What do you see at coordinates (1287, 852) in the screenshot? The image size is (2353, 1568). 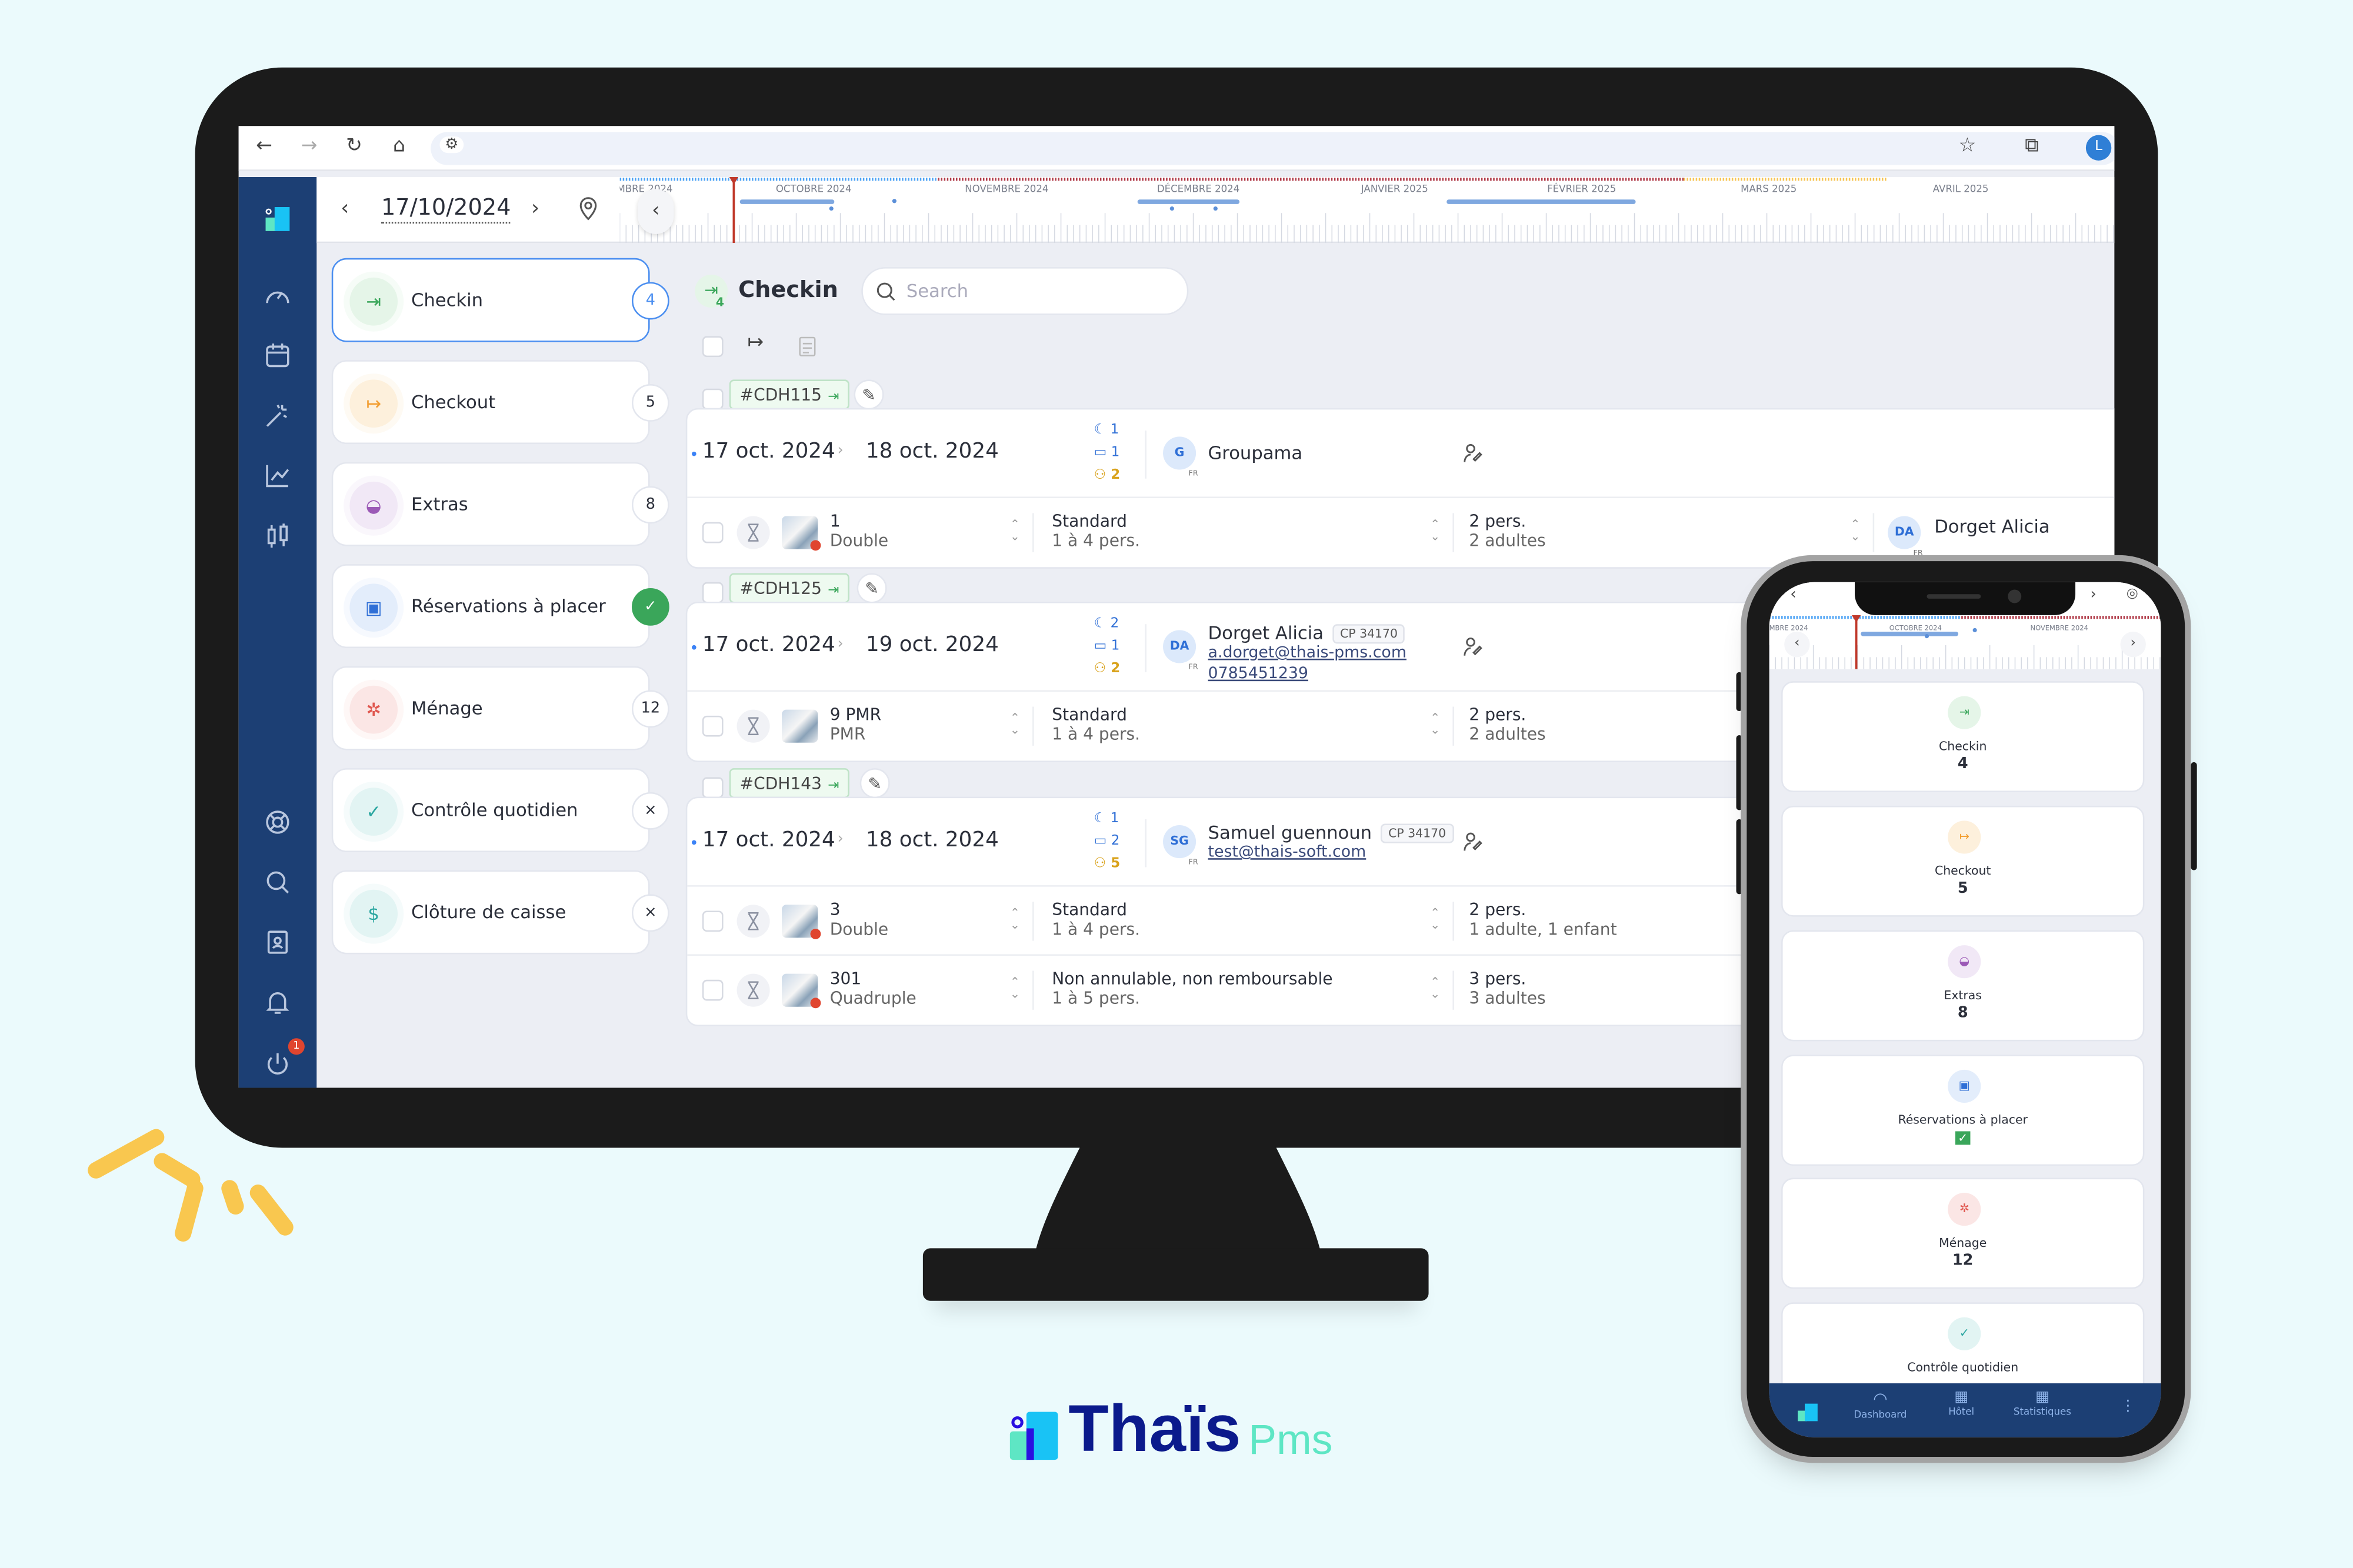 I see `client-email-link: test@thais-soft.com` at bounding box center [1287, 852].